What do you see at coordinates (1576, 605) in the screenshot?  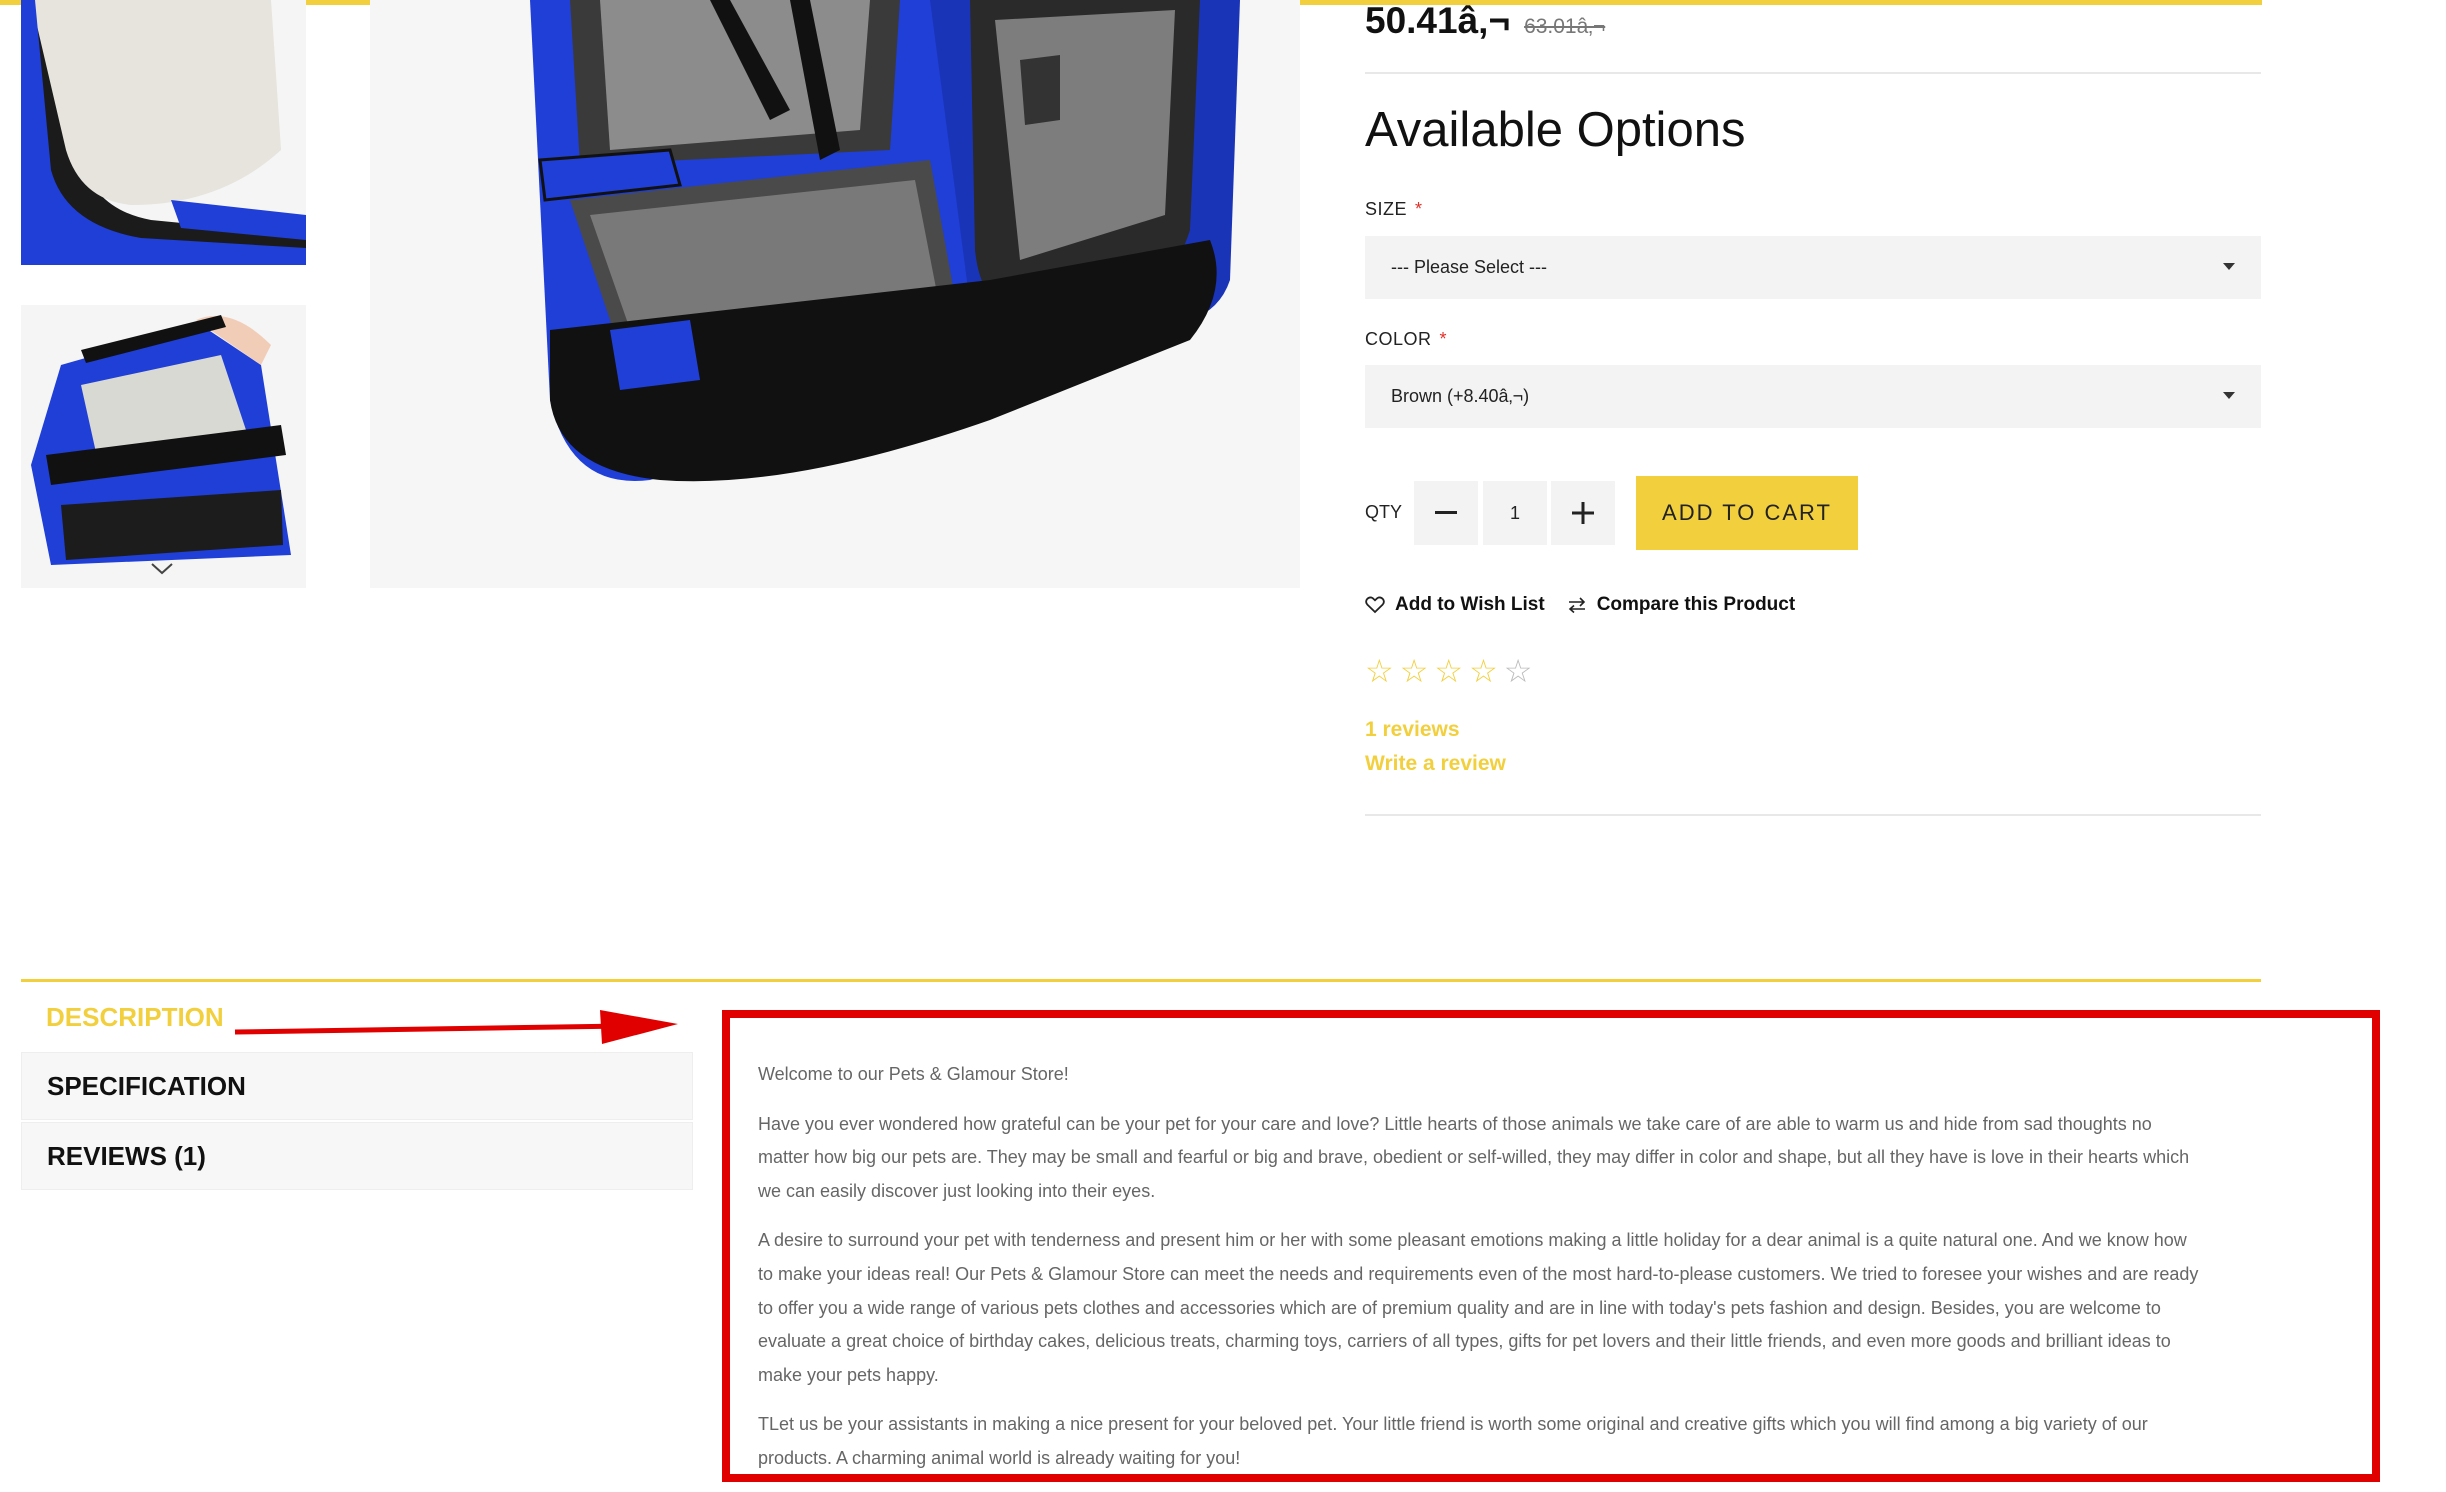 I see `compare-icon` at bounding box center [1576, 605].